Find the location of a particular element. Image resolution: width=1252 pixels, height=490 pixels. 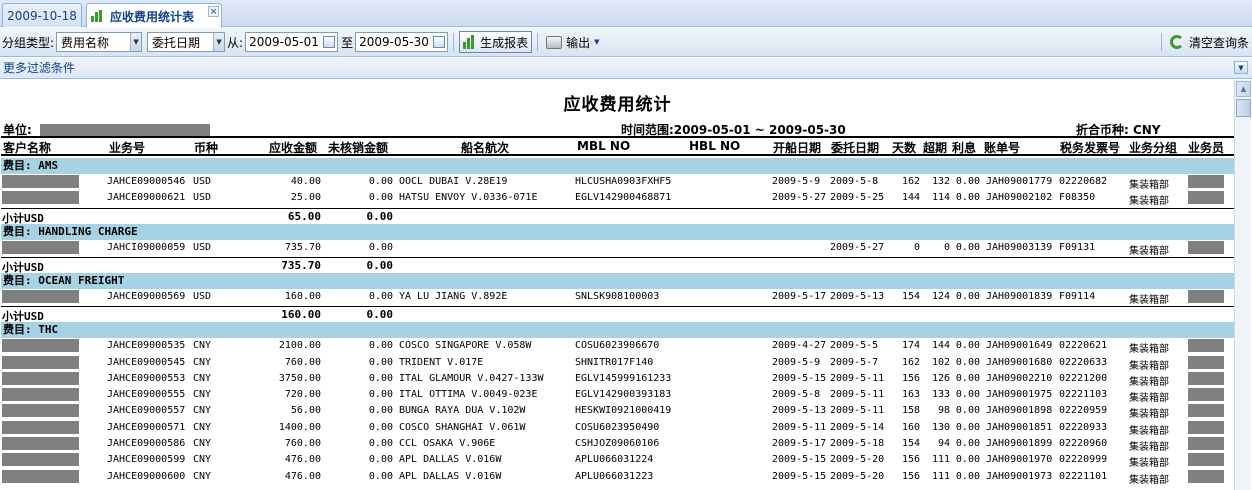

table-cell: JAH09001975 is located at coordinates (1019, 395).